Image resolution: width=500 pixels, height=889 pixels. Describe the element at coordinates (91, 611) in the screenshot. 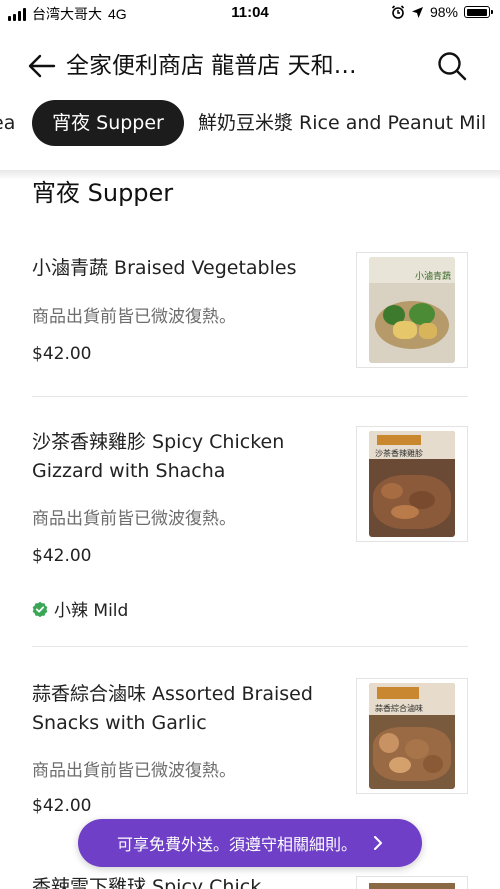

I see `badge-label: 小辣 Mild` at that location.